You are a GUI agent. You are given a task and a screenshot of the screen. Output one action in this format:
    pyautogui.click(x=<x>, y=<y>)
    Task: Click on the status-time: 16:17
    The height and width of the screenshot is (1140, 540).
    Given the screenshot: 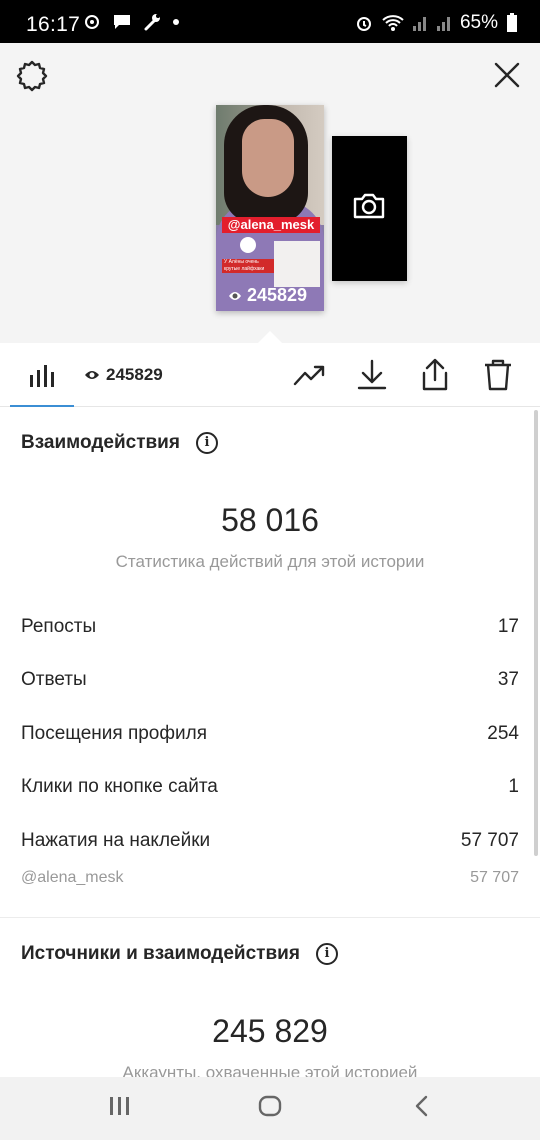 What is the action you would take?
    pyautogui.click(x=53, y=24)
    